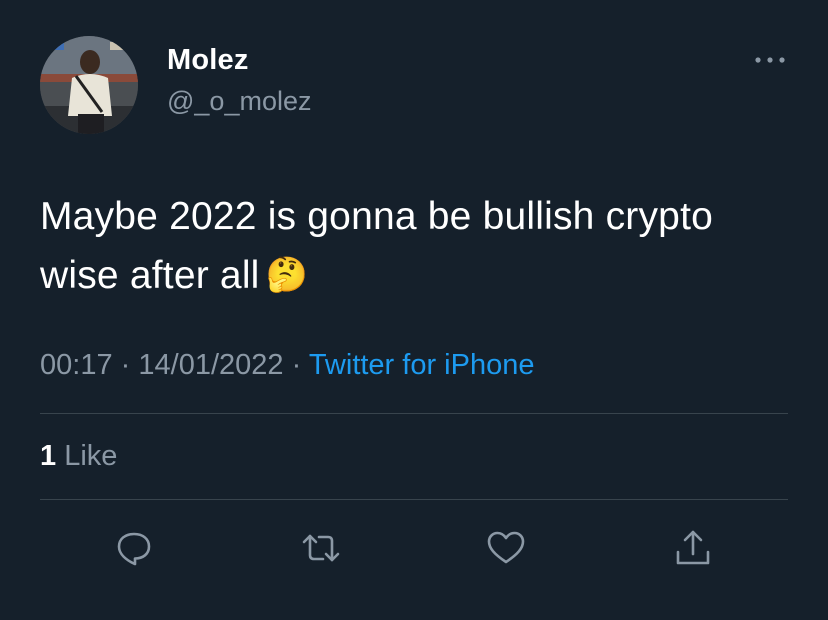  I want to click on likes-stat: 1 Like, so click(78, 456).